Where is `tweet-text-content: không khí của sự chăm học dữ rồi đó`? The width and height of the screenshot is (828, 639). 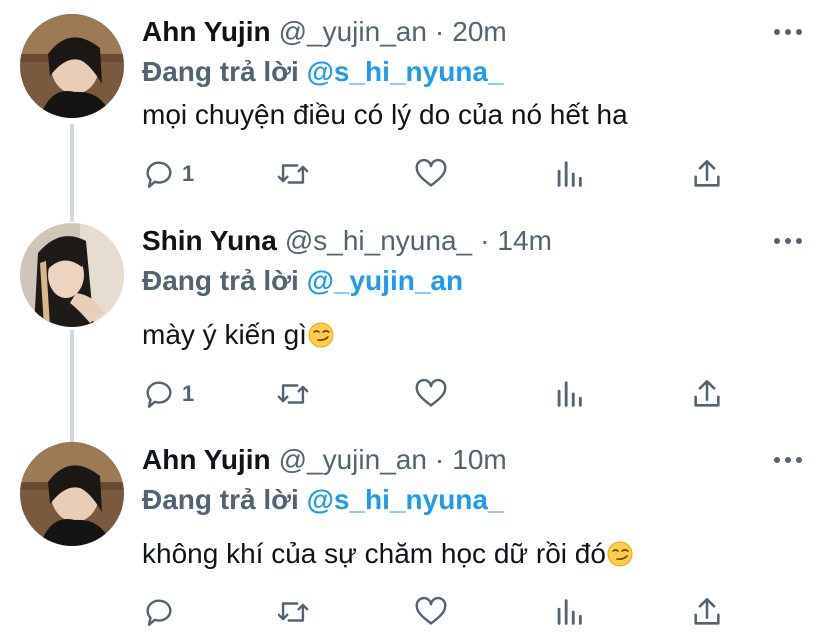
tweet-text-content: không khí của sự chăm học dữ rồi đó is located at coordinates (374, 553).